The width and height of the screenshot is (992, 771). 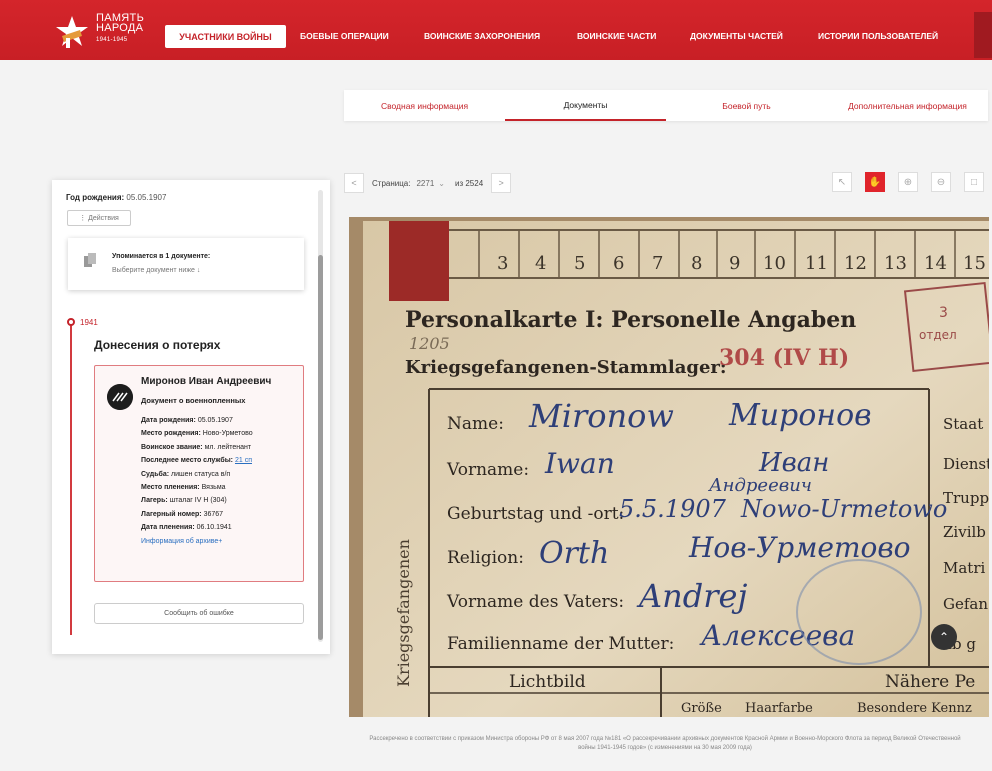 I want to click on nav-participants: УЧАСТНИКИ ВОЙНЫ, so click(x=225, y=36).